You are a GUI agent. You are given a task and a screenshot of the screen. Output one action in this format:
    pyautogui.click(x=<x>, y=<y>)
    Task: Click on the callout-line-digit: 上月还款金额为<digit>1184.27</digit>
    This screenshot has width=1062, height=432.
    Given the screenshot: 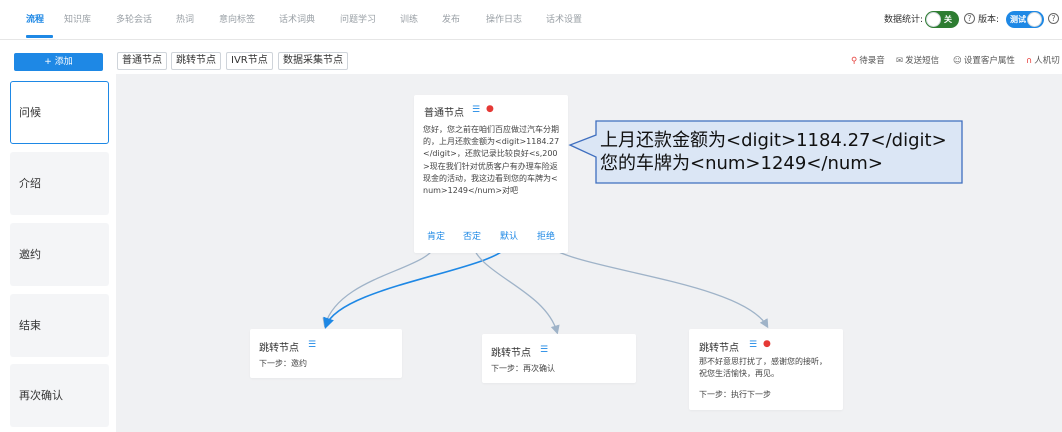 What is the action you would take?
    pyautogui.click(x=773, y=140)
    